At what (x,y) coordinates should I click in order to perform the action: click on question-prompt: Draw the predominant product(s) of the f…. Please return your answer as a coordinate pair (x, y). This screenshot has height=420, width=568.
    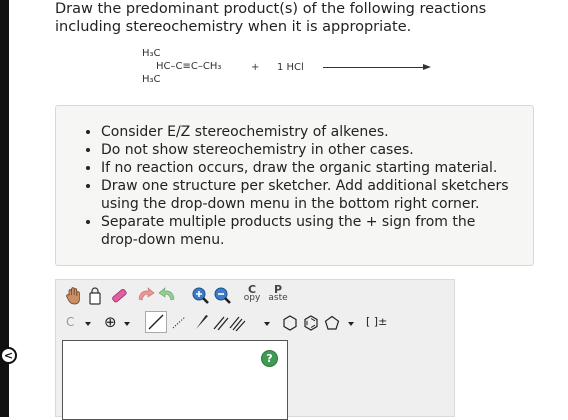
    Looking at the image, I should click on (271, 18).